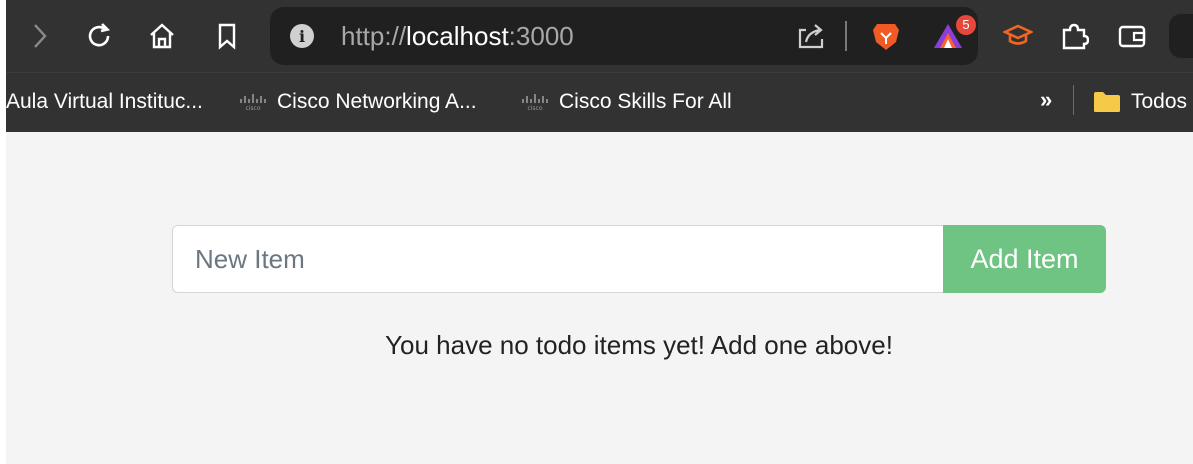  I want to click on bookmark-label: Cisco Skills For All, so click(645, 101).